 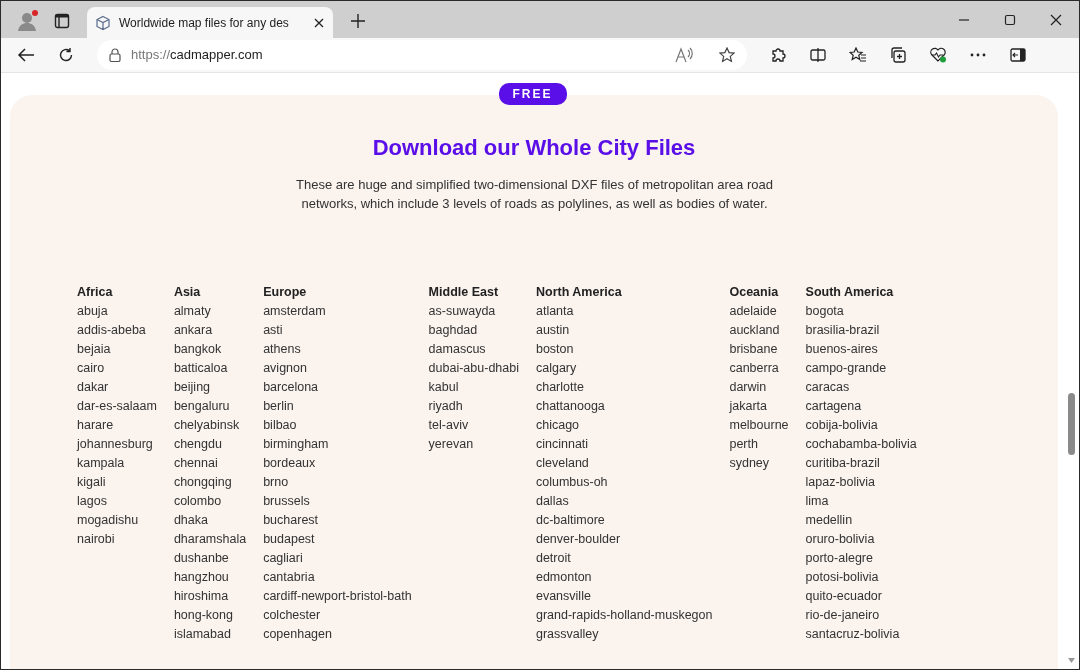 What do you see at coordinates (117, 331) in the screenshot?
I see `city-link: addis-abeba` at bounding box center [117, 331].